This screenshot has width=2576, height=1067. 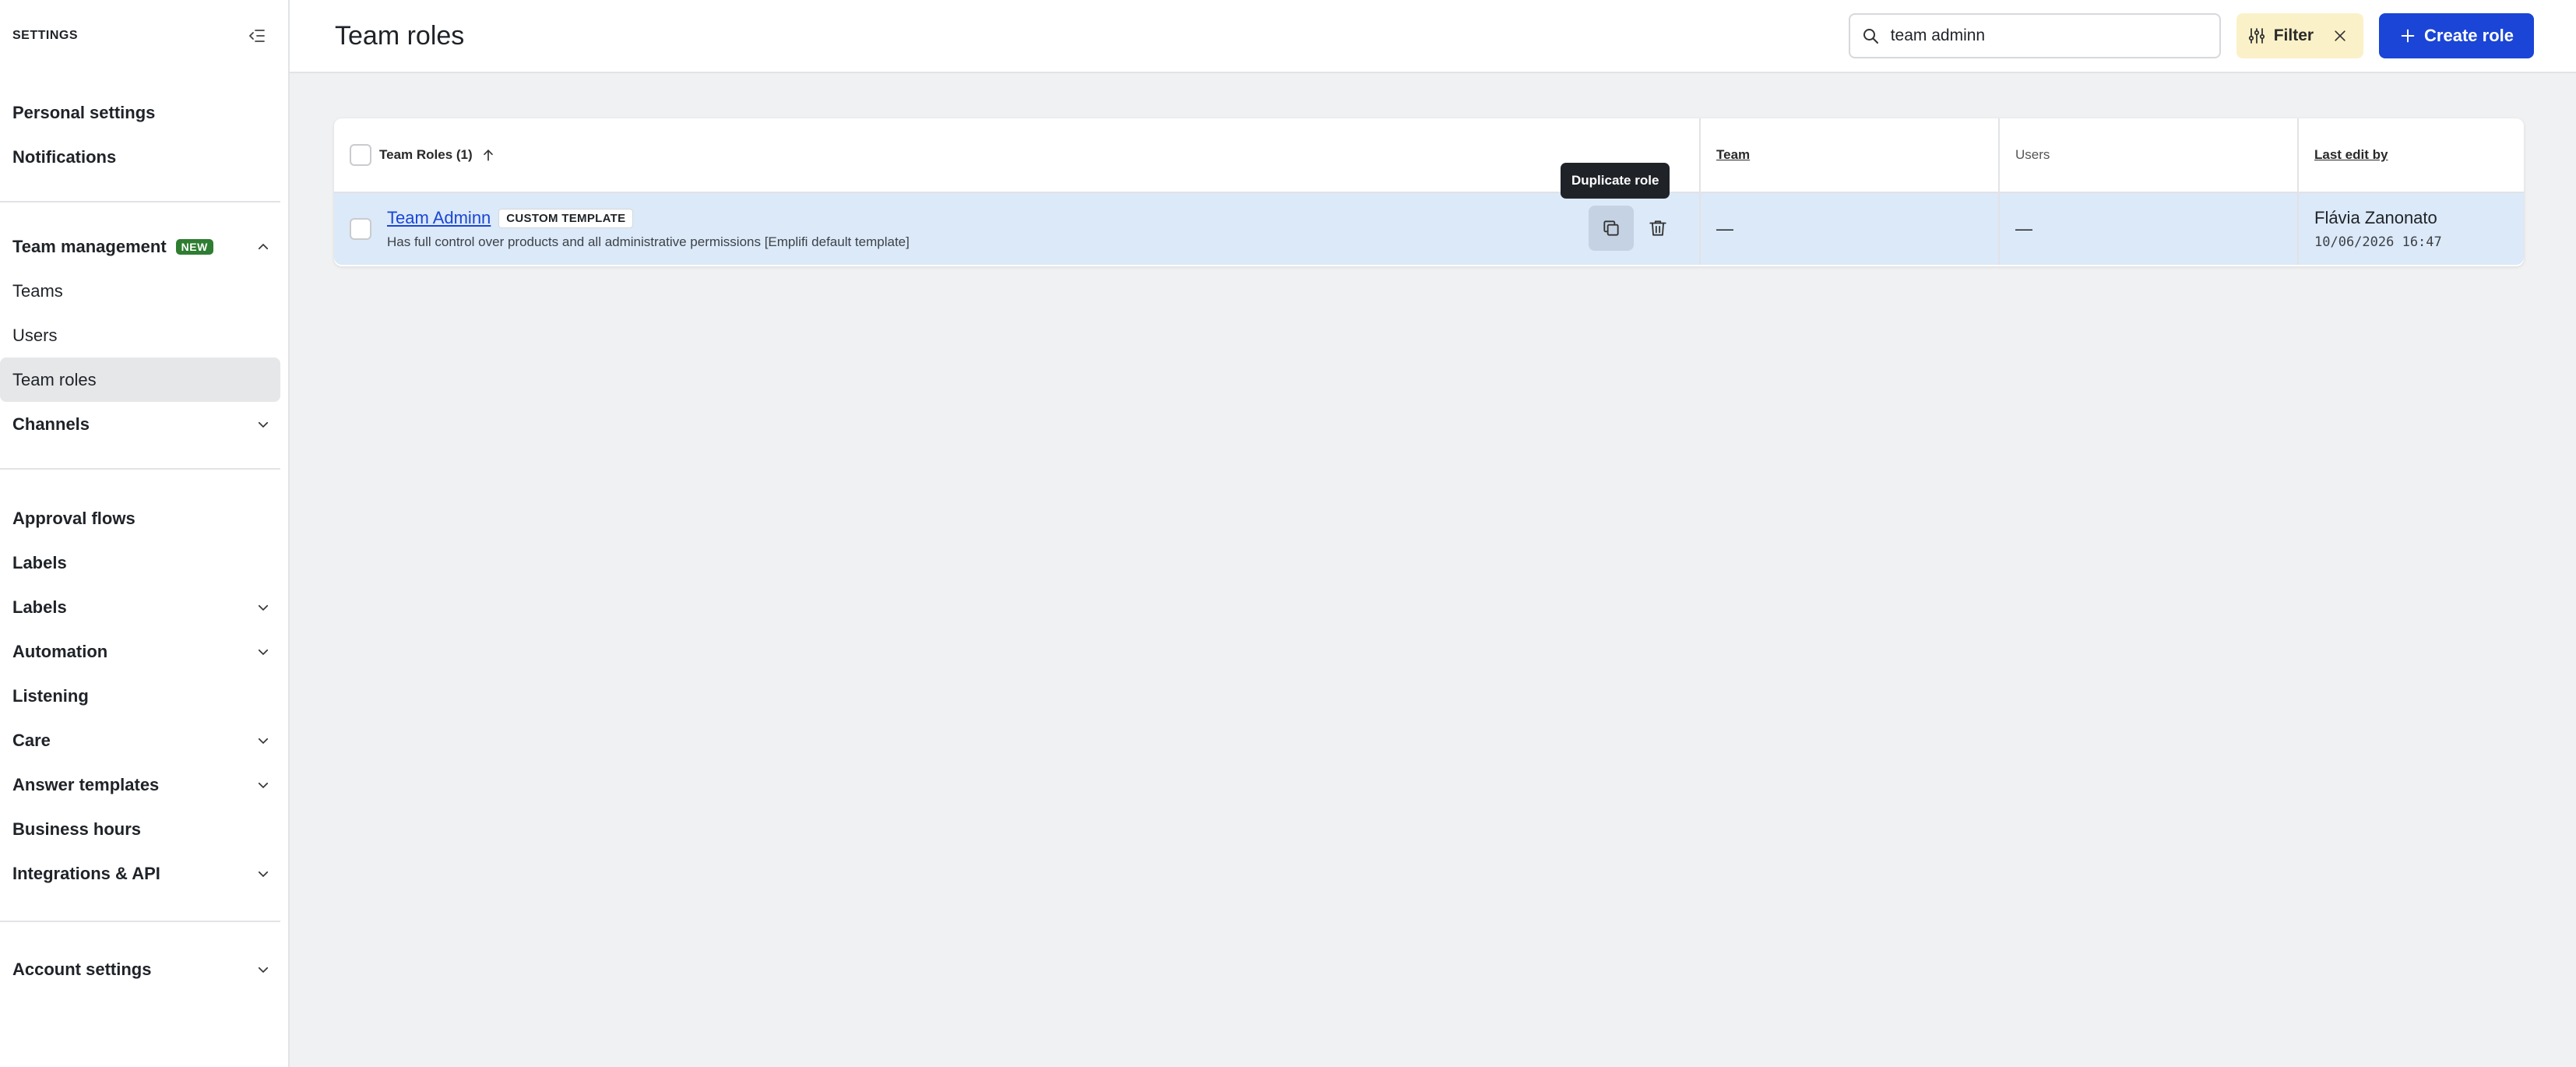 I want to click on delete-role-button, so click(x=1657, y=229).